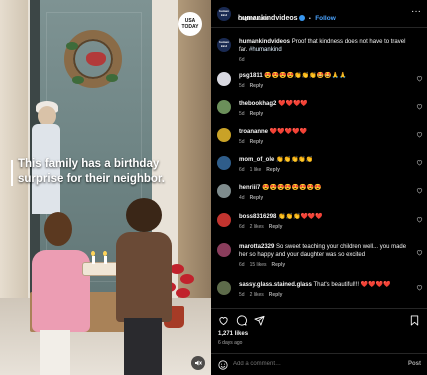 Image resolution: width=427 pixels, height=375 pixels. I want to click on comment-like-count: 1 like, so click(256, 170).